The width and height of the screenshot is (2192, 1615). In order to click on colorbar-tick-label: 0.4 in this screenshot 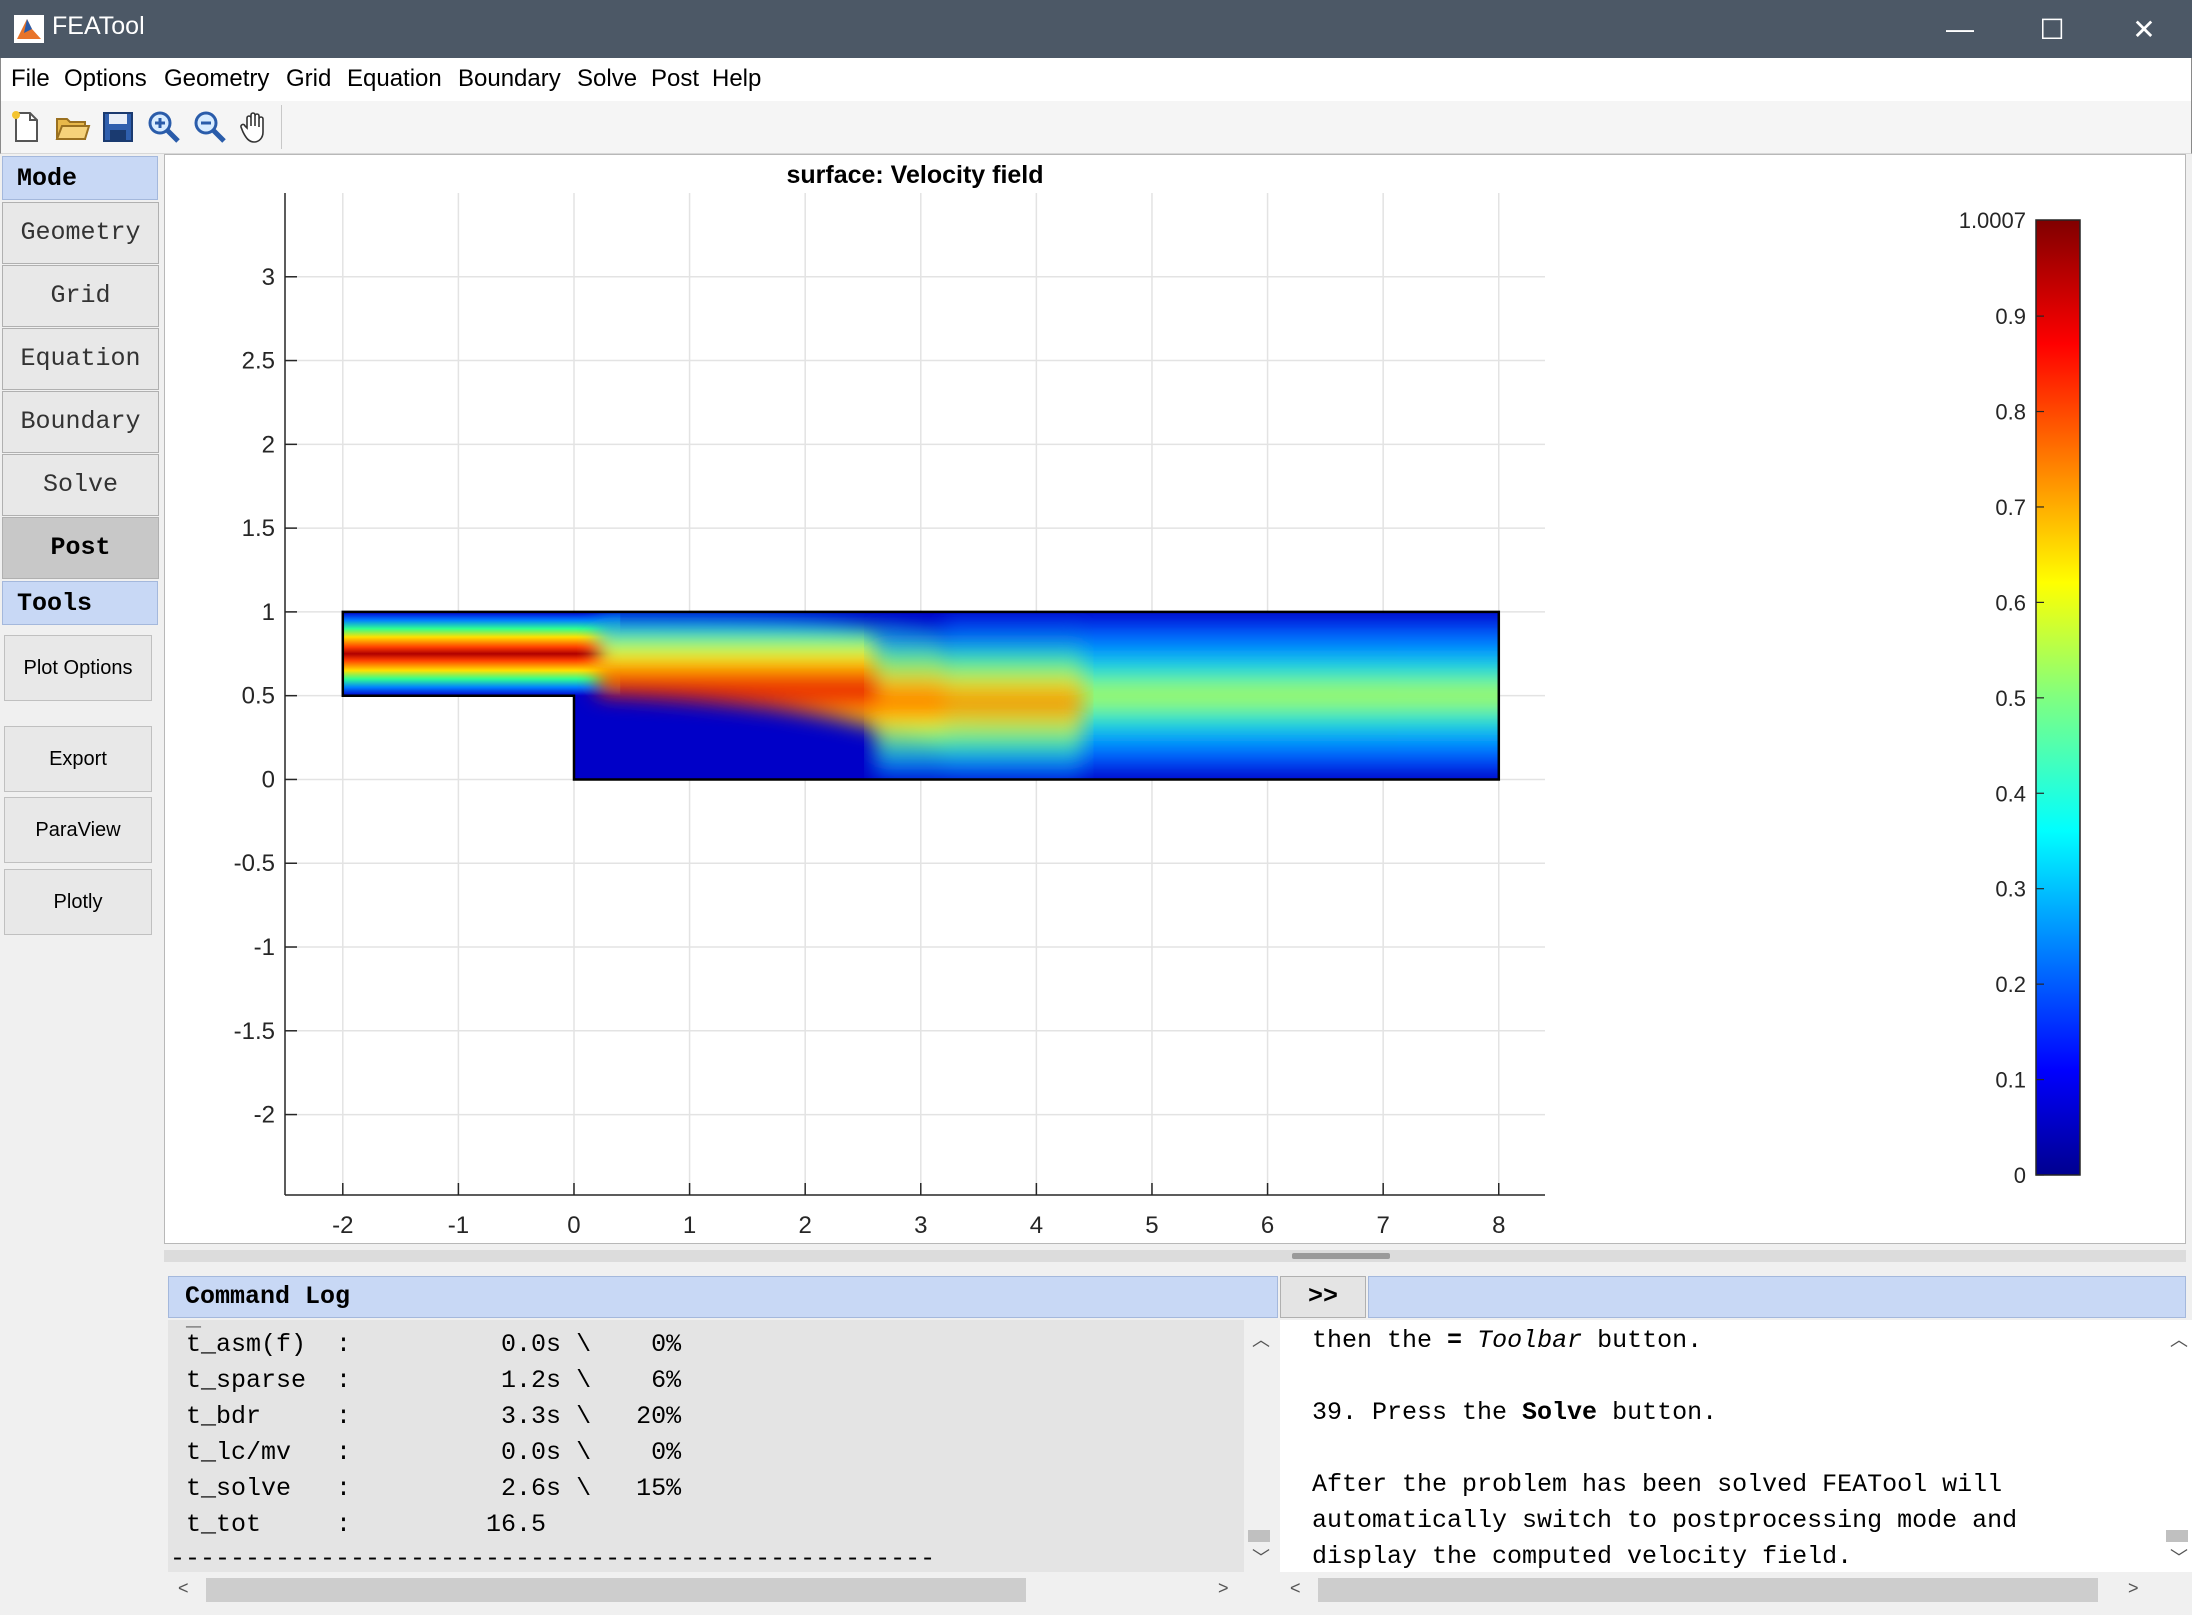, I will do `click(2010, 793)`.